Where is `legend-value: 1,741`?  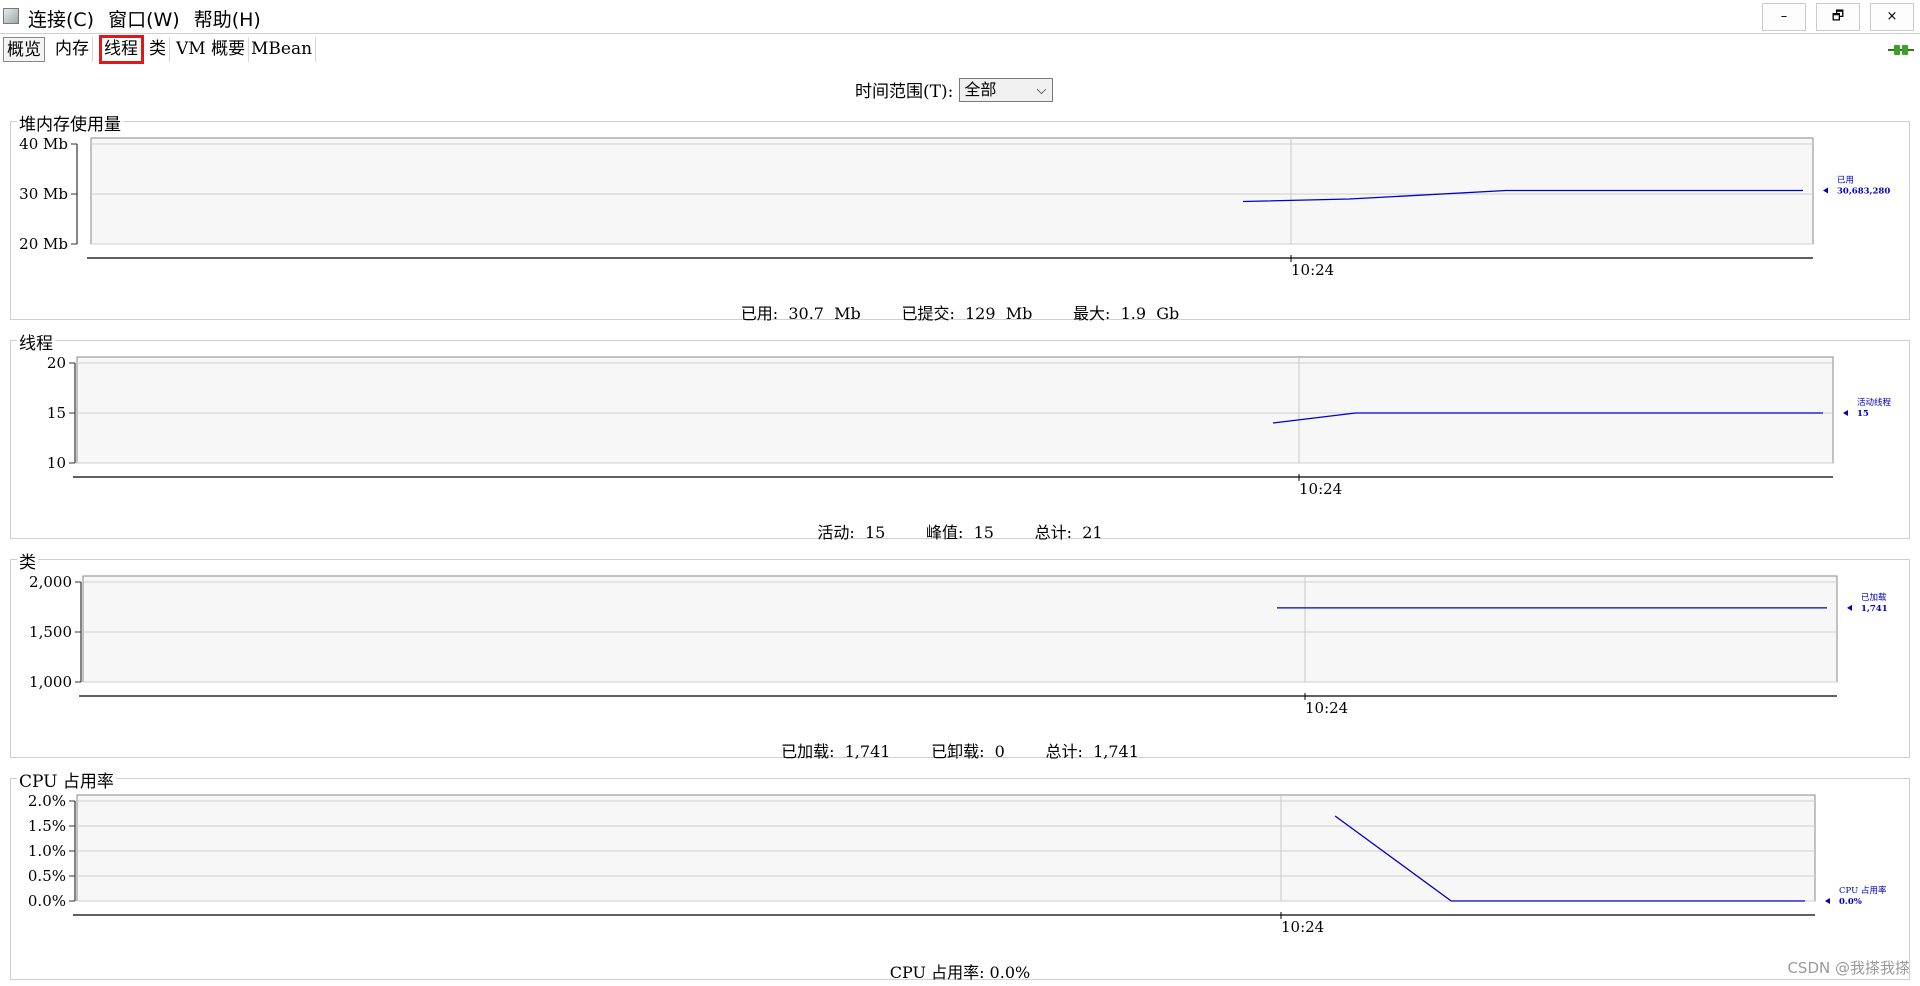 legend-value: 1,741 is located at coordinates (1874, 609).